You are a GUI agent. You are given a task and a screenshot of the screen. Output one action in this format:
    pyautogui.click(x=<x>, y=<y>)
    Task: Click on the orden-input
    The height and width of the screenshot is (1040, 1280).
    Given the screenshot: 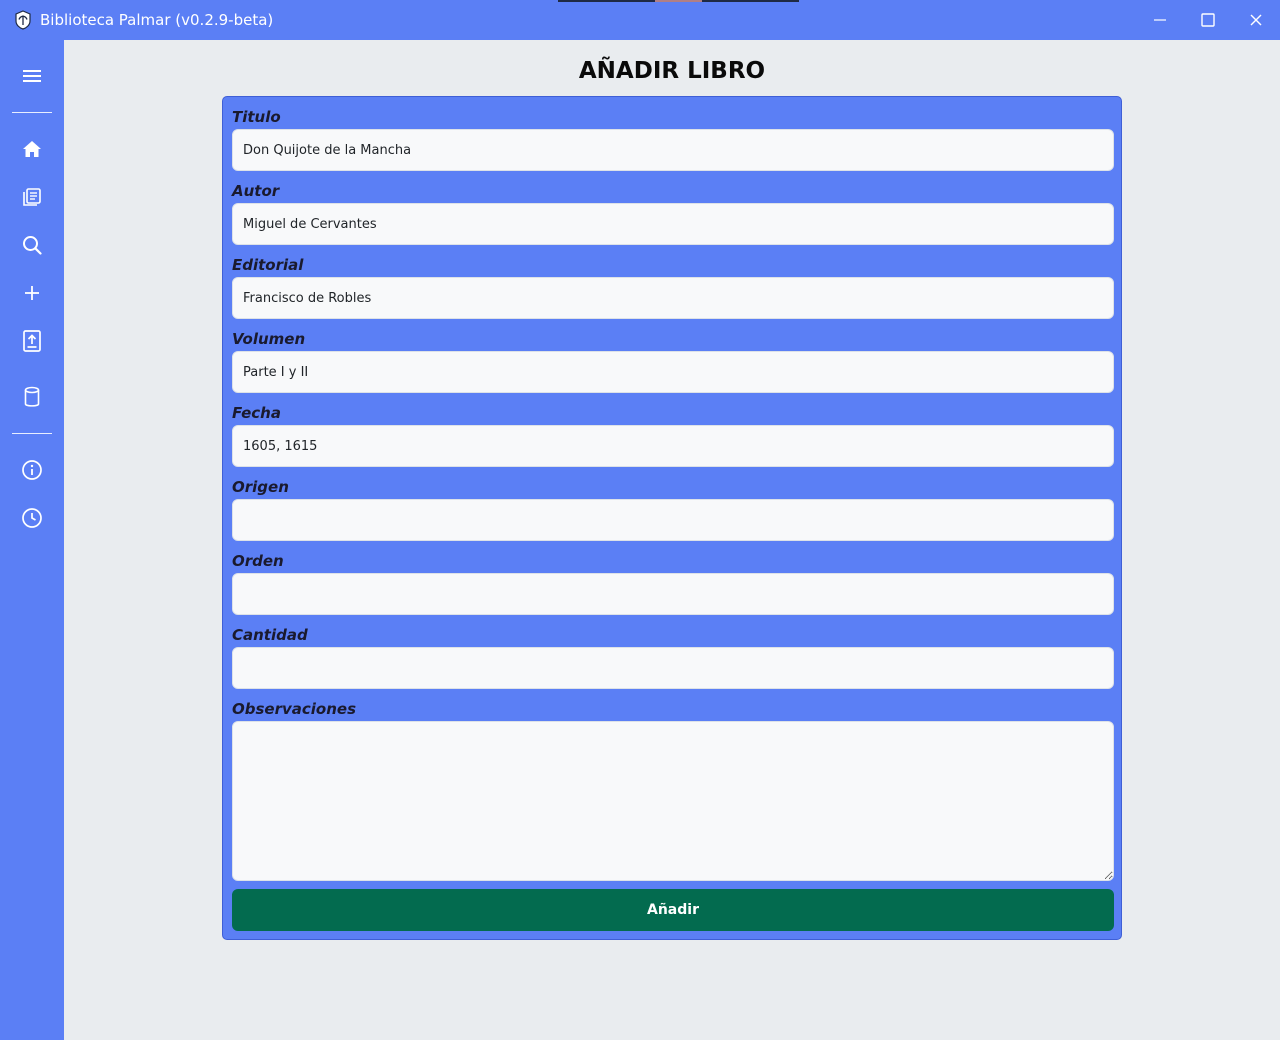 What is the action you would take?
    pyautogui.click(x=673, y=594)
    